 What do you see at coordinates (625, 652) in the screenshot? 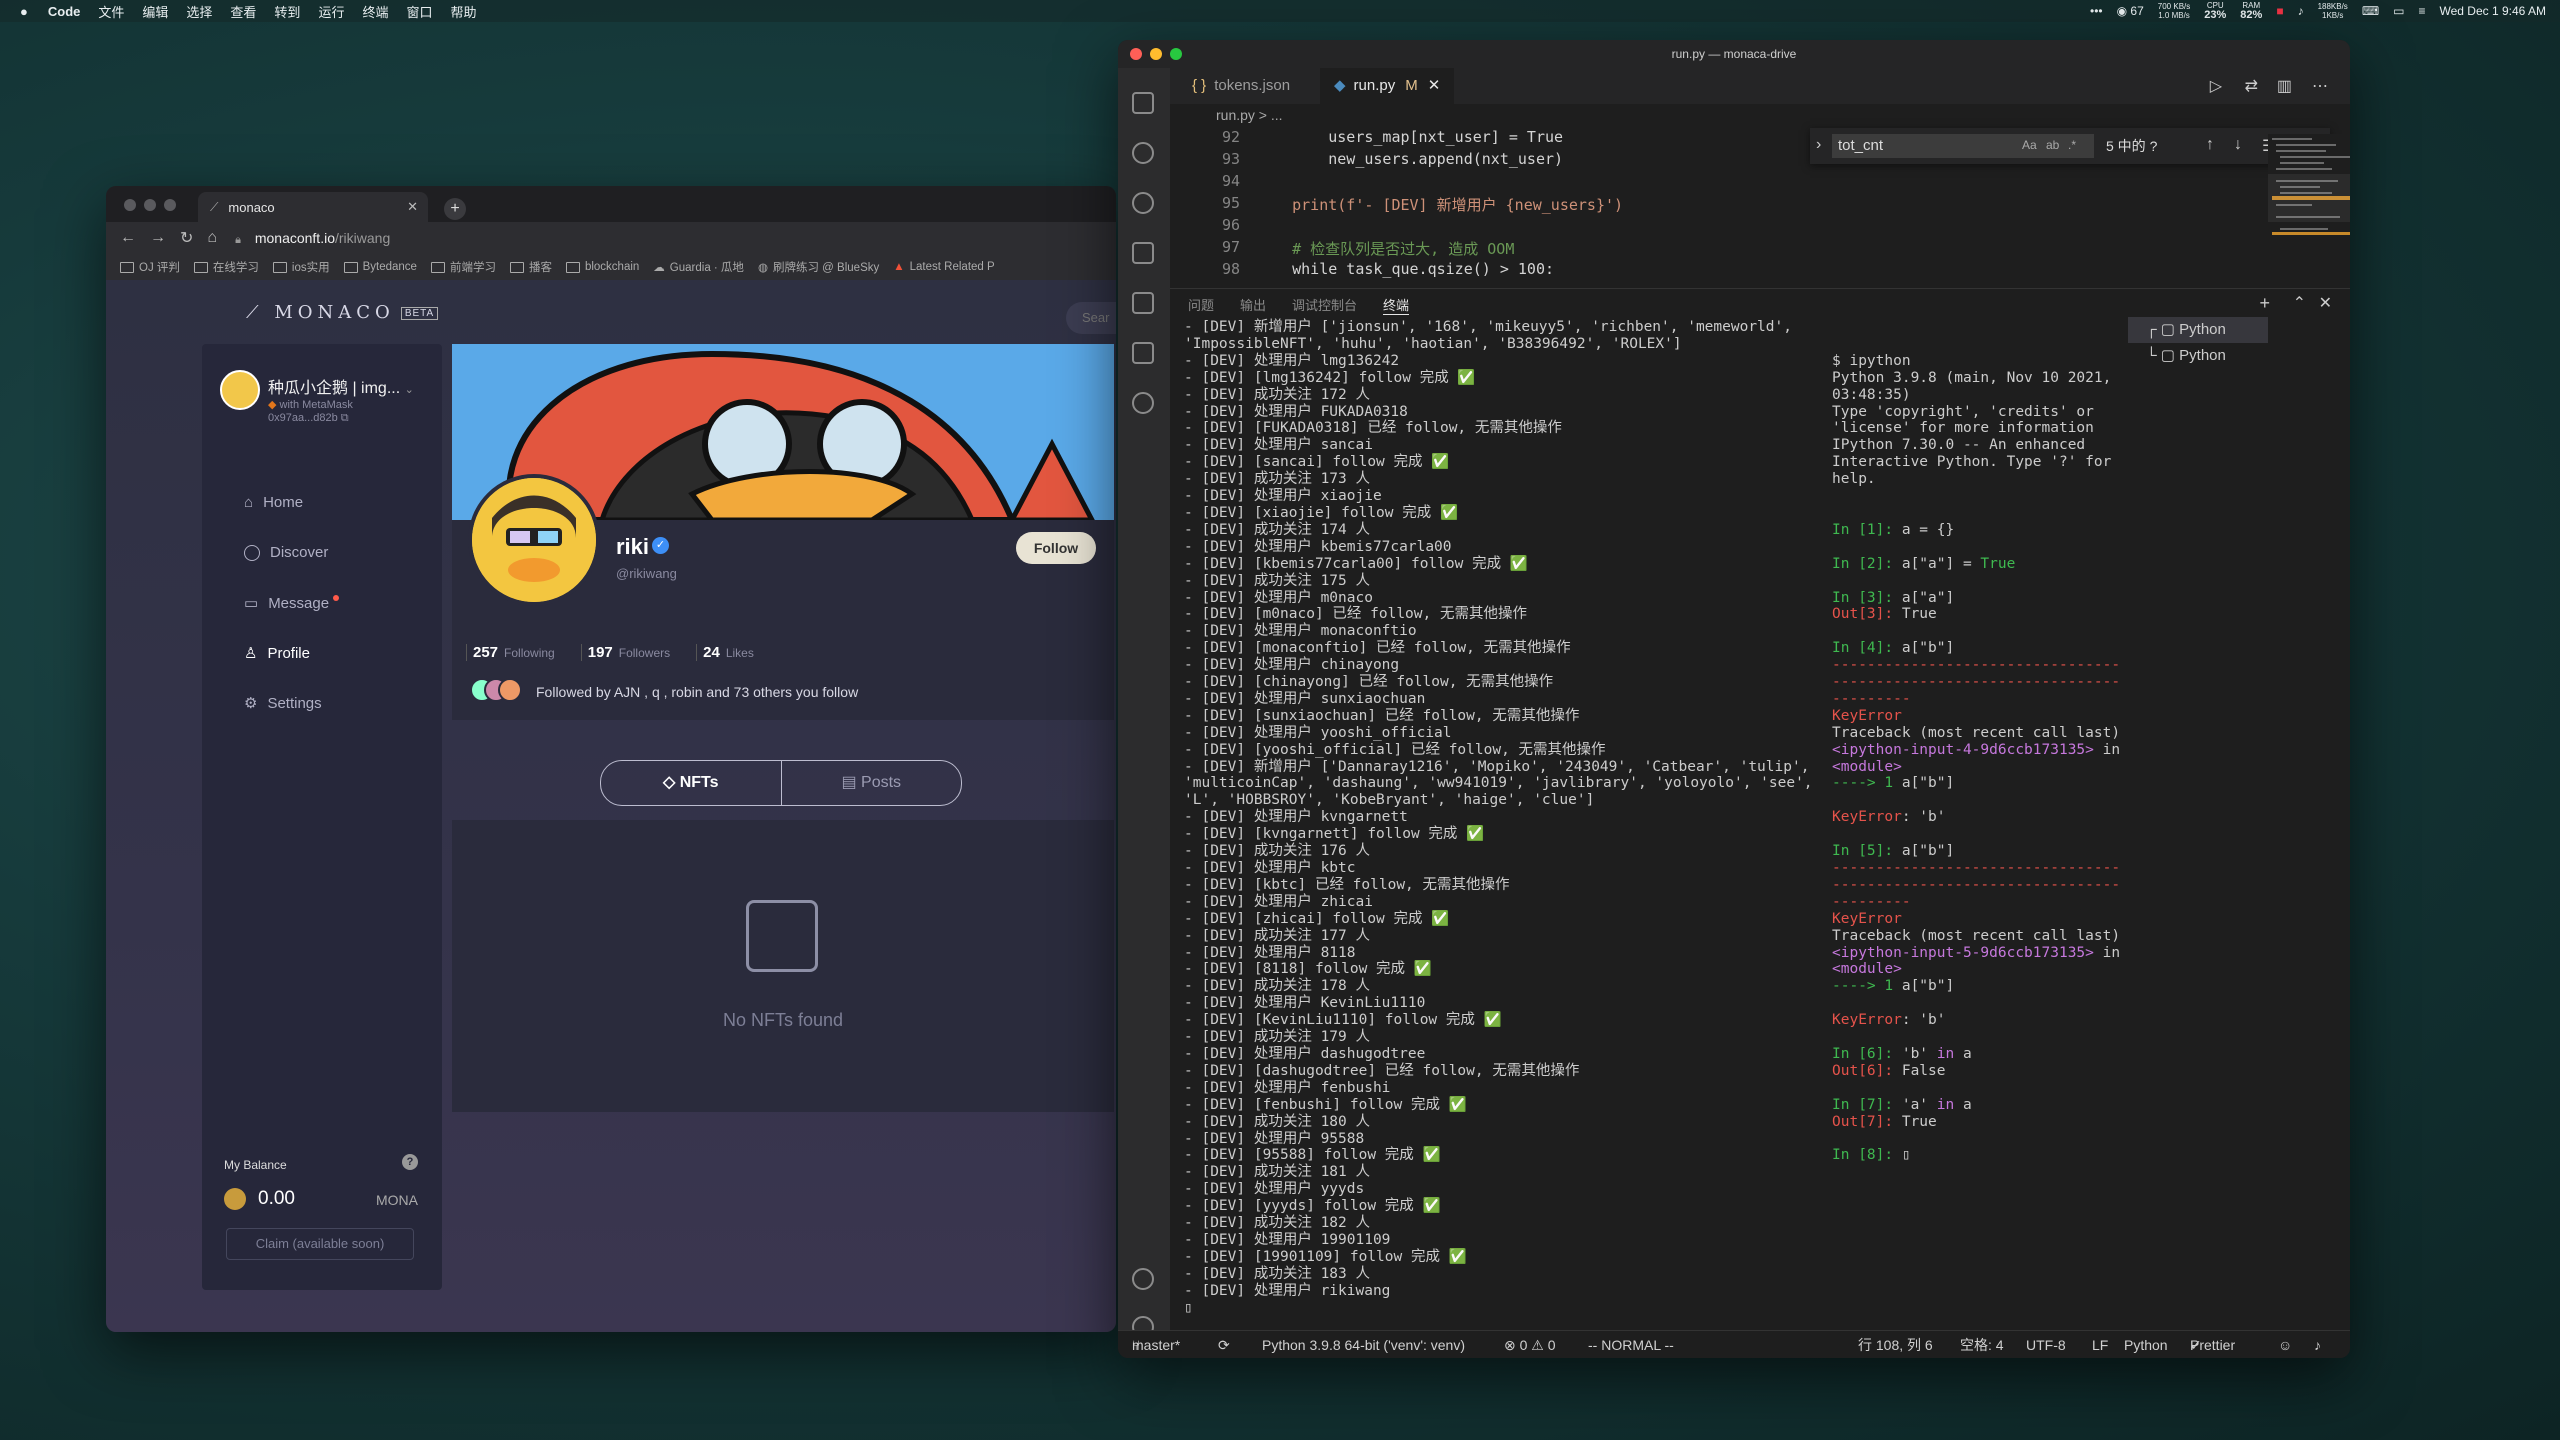
I see `followers-stat: 197 Followers` at bounding box center [625, 652].